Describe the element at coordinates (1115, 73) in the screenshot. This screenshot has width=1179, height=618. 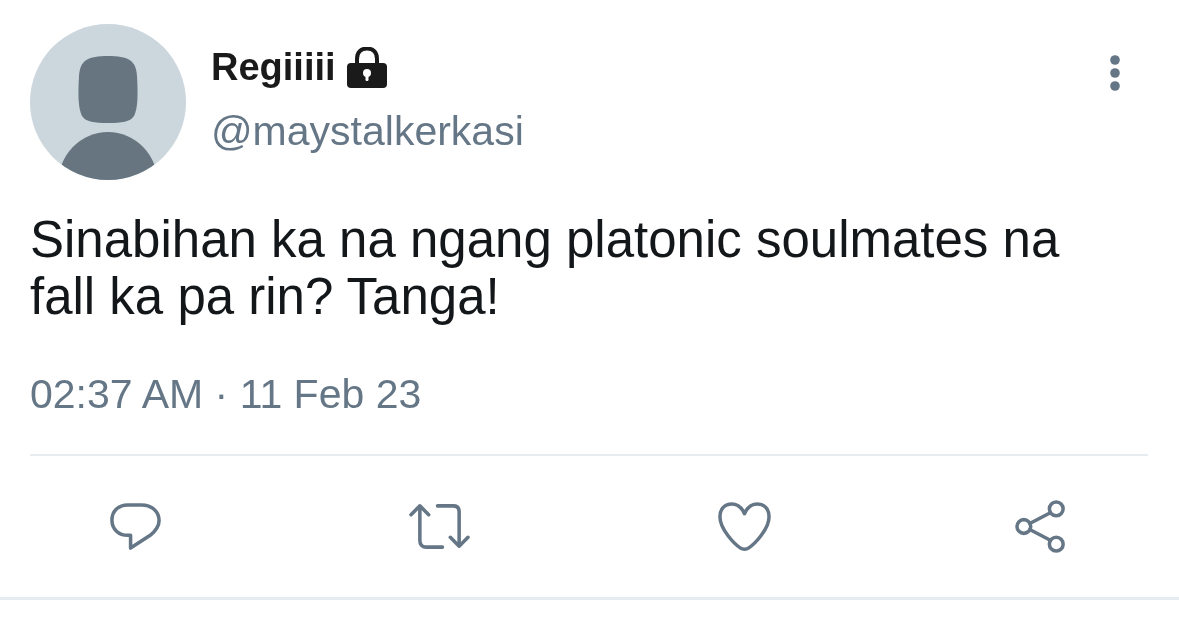
I see `more-options-icon` at that location.